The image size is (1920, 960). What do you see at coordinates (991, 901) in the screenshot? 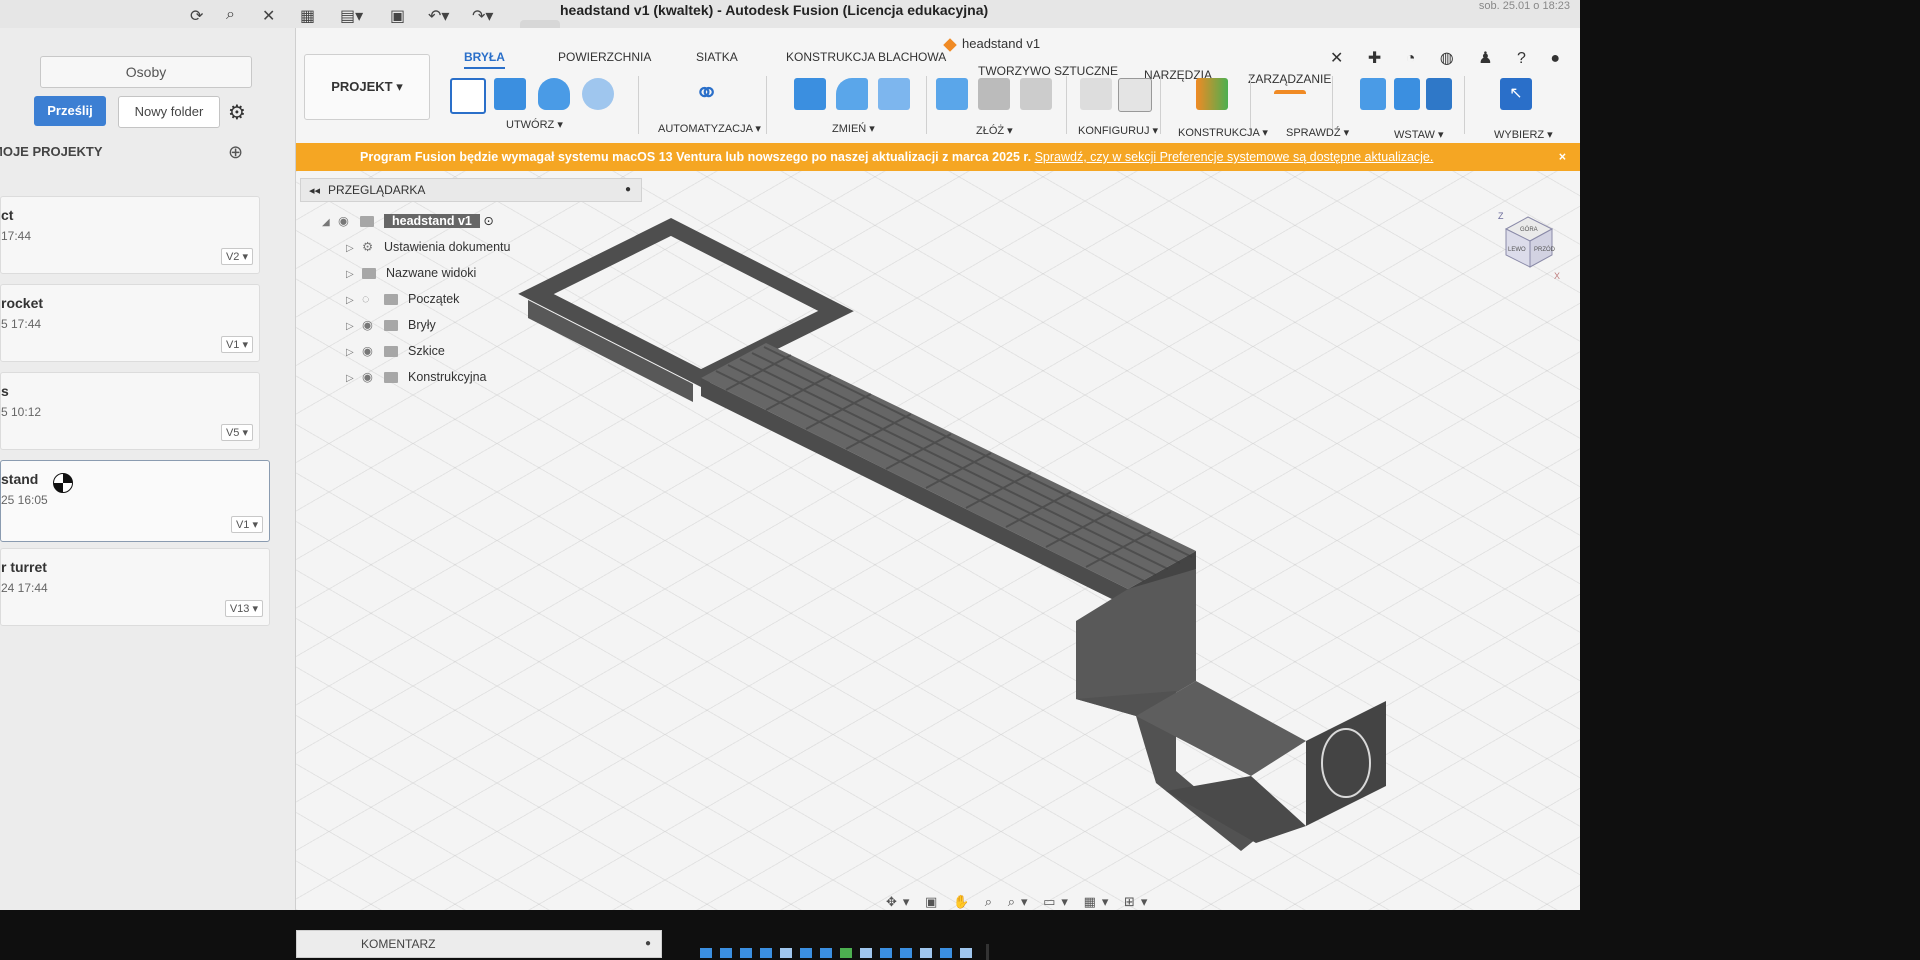
I see `zoom-icon: ⌕` at bounding box center [991, 901].